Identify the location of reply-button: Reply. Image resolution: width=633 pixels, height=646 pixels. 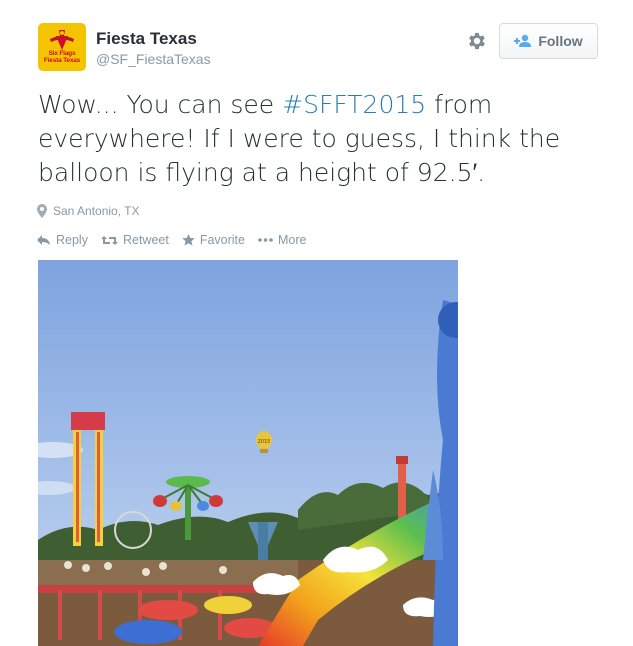
(62, 240).